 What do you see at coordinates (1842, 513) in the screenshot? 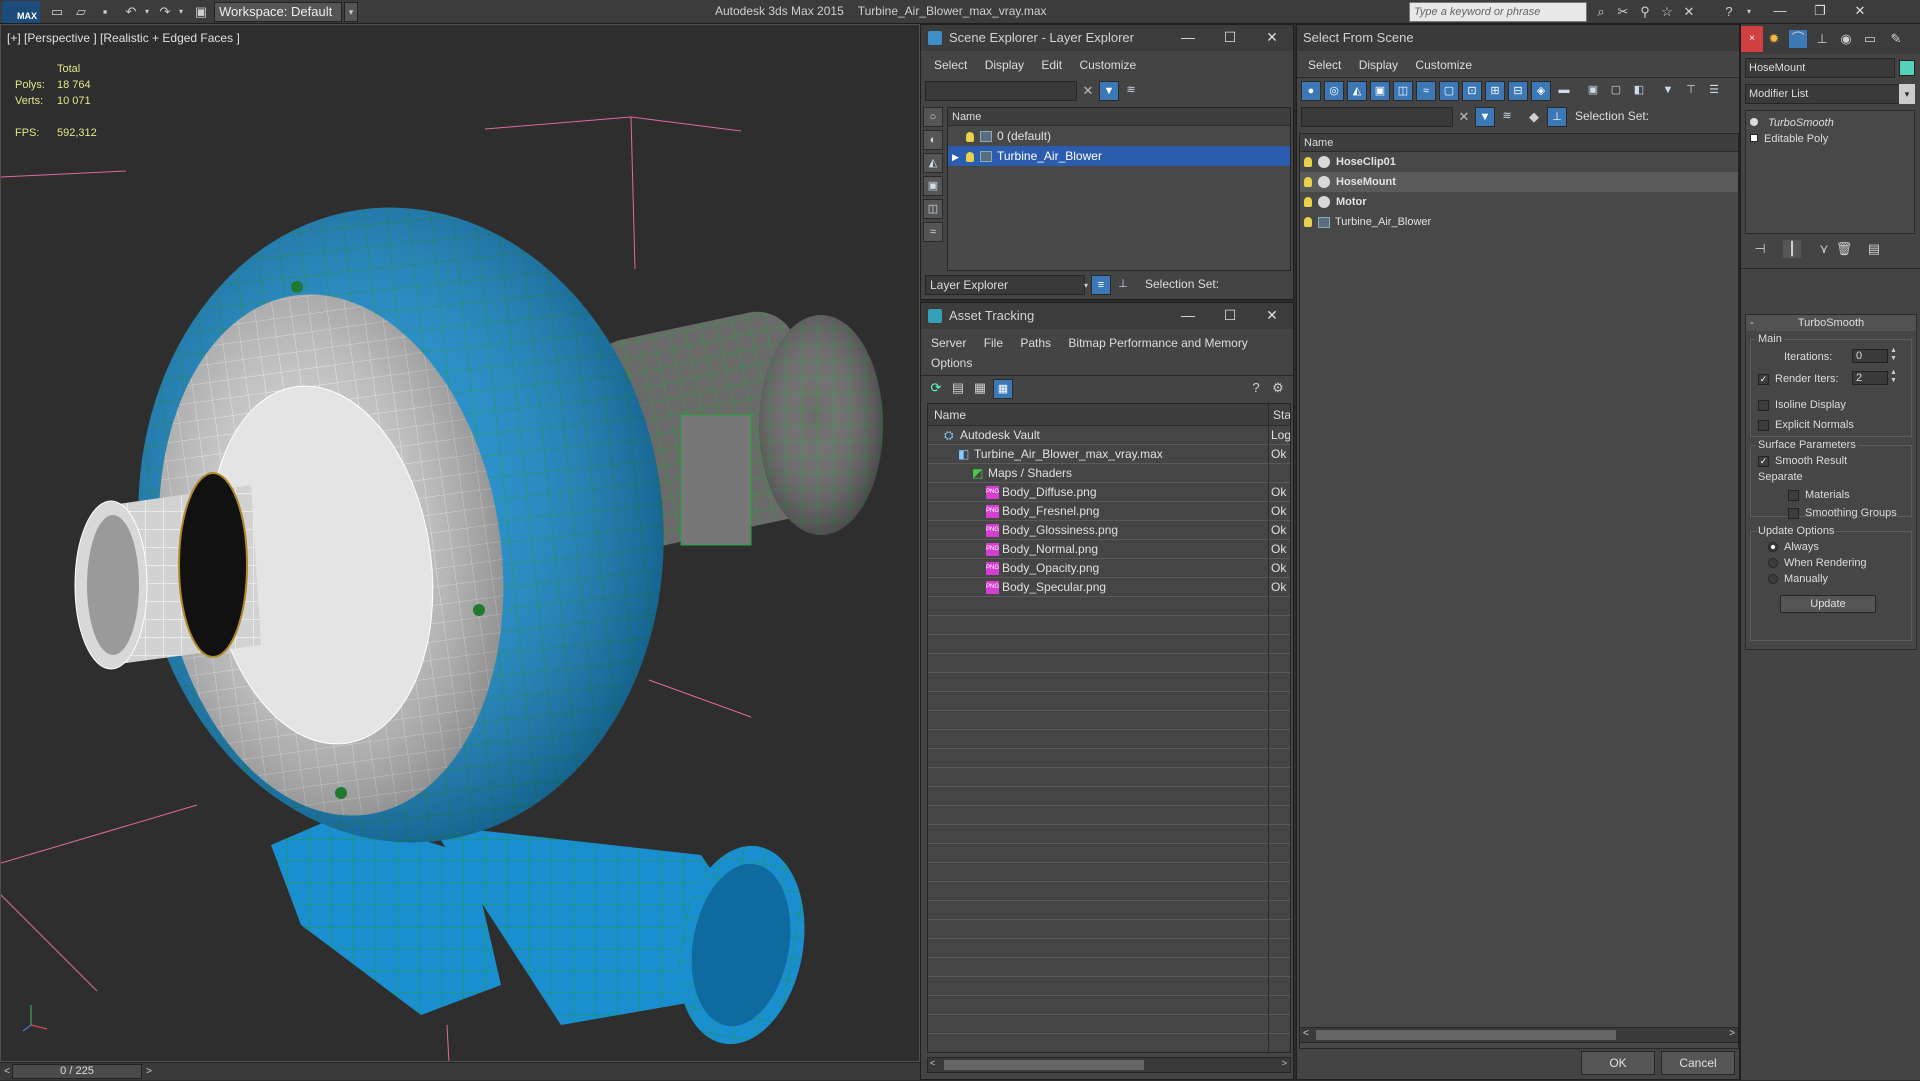
I see `smoothing-groups-row: Smoothing Groups` at bounding box center [1842, 513].